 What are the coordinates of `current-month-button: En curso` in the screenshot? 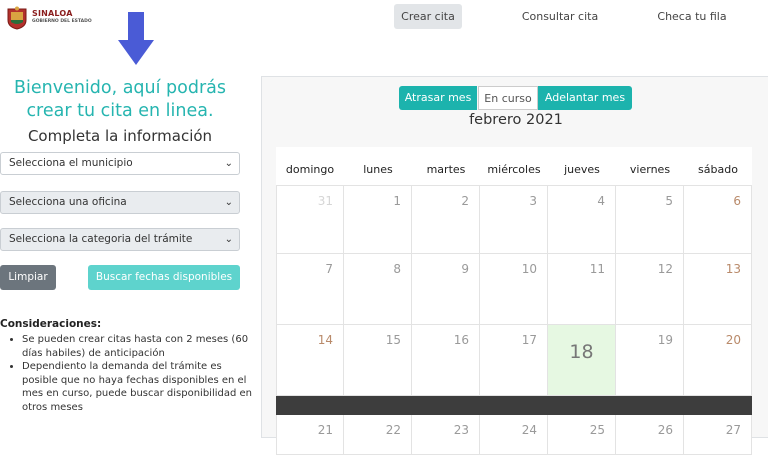 It's located at (508, 98).